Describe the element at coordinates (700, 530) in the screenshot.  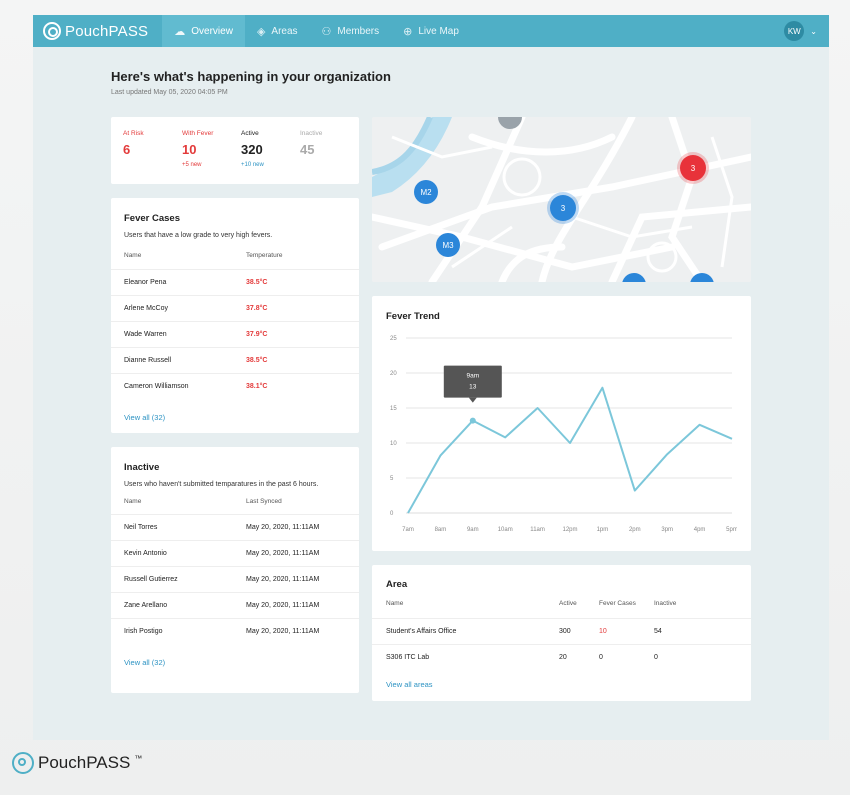
I see `x-tick-label: 4pm` at that location.